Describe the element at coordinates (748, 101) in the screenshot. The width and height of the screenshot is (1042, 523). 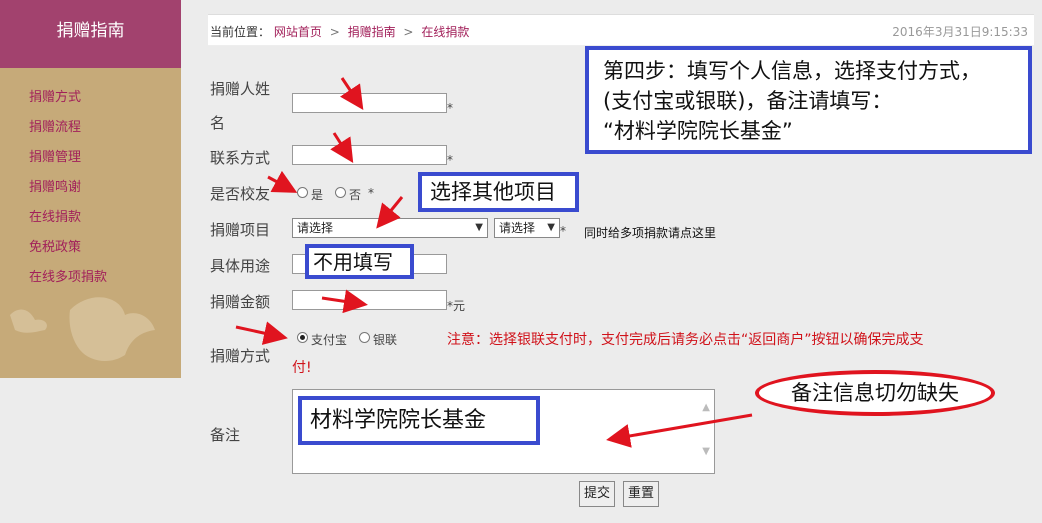
I see `step4-annotation-line2: (支付宝或银联)，备注请填写：` at that location.